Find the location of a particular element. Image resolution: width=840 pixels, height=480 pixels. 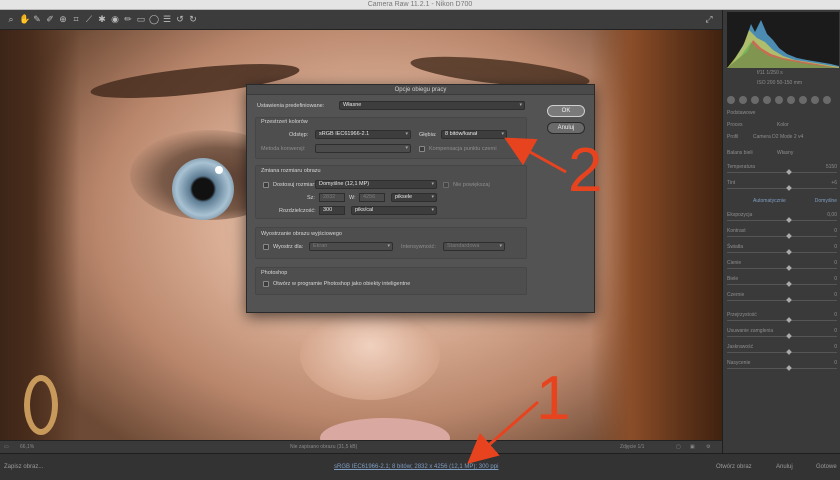

color-space-select: sRGB IEC61966-2.1 ▾ is located at coordinates (363, 134).